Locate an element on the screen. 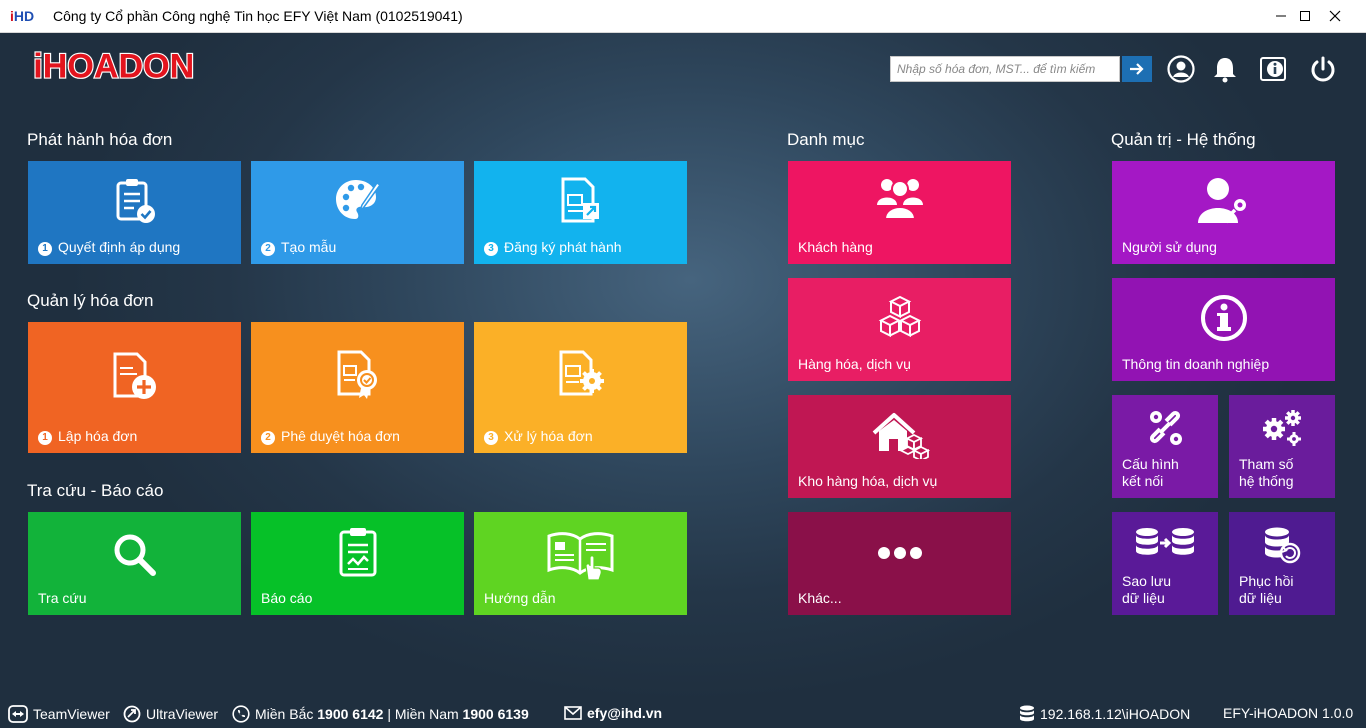 The width and height of the screenshot is (1366, 728). logo-text: iHOADON is located at coordinates (113, 64).